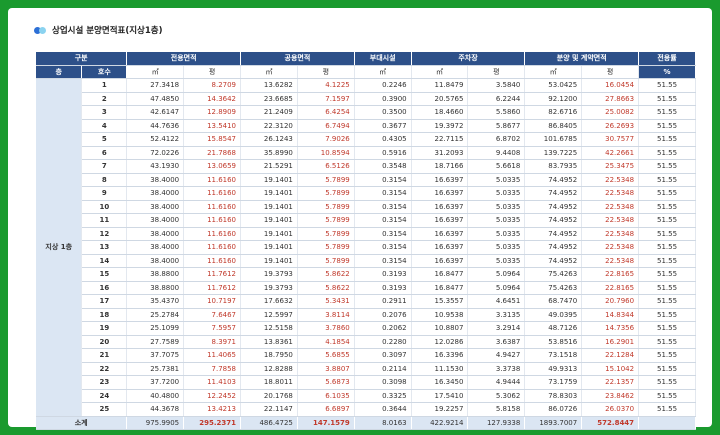  What do you see at coordinates (610, 166) in the screenshot?
I see `table-cell: 25.3475` at bounding box center [610, 166].